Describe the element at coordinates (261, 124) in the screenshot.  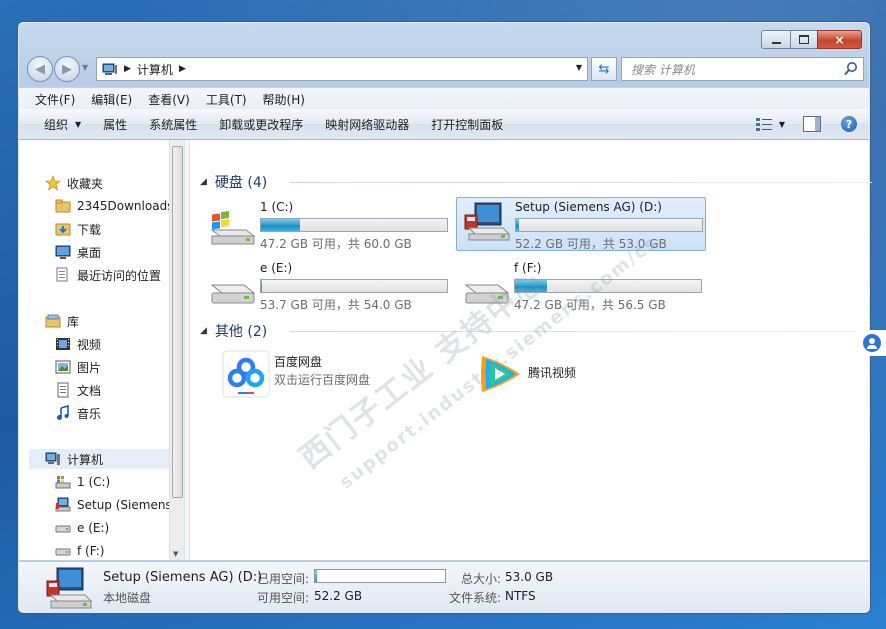
I see `uninstall-program-button: 卸载或更改程序` at that location.